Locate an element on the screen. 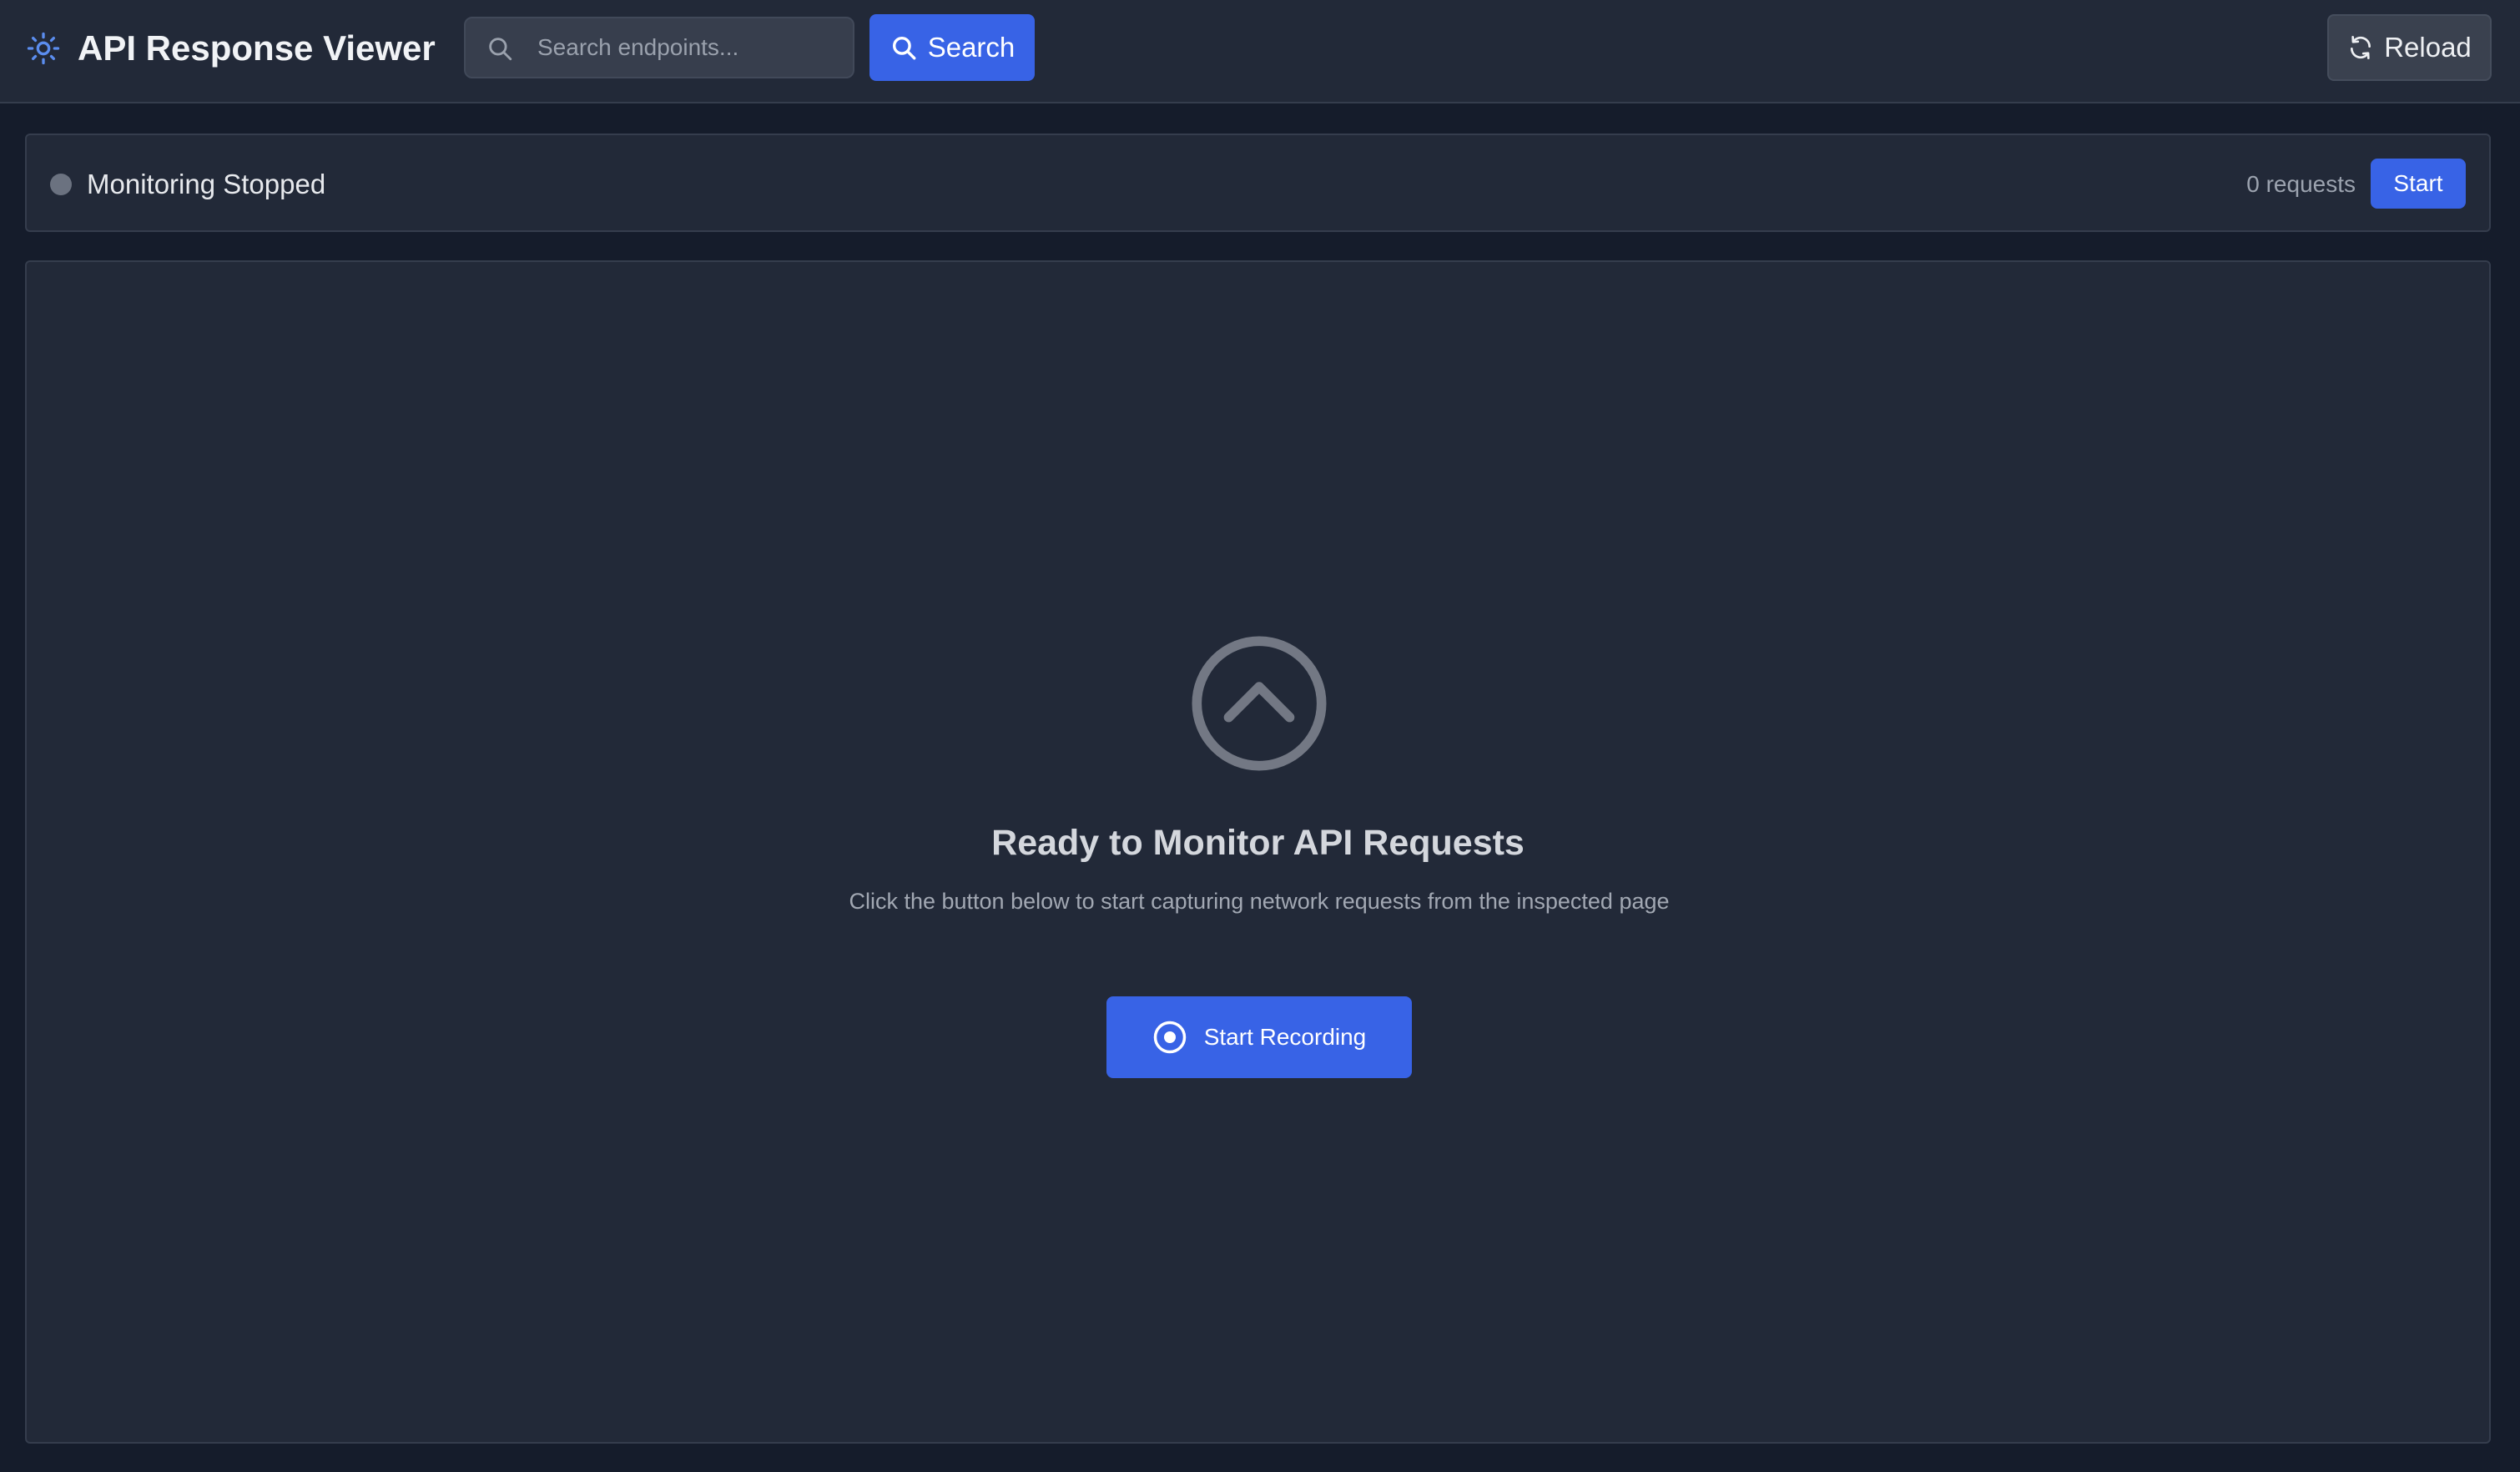 The image size is (2520, 1472). start-button: Start is located at coordinates (2418, 184).